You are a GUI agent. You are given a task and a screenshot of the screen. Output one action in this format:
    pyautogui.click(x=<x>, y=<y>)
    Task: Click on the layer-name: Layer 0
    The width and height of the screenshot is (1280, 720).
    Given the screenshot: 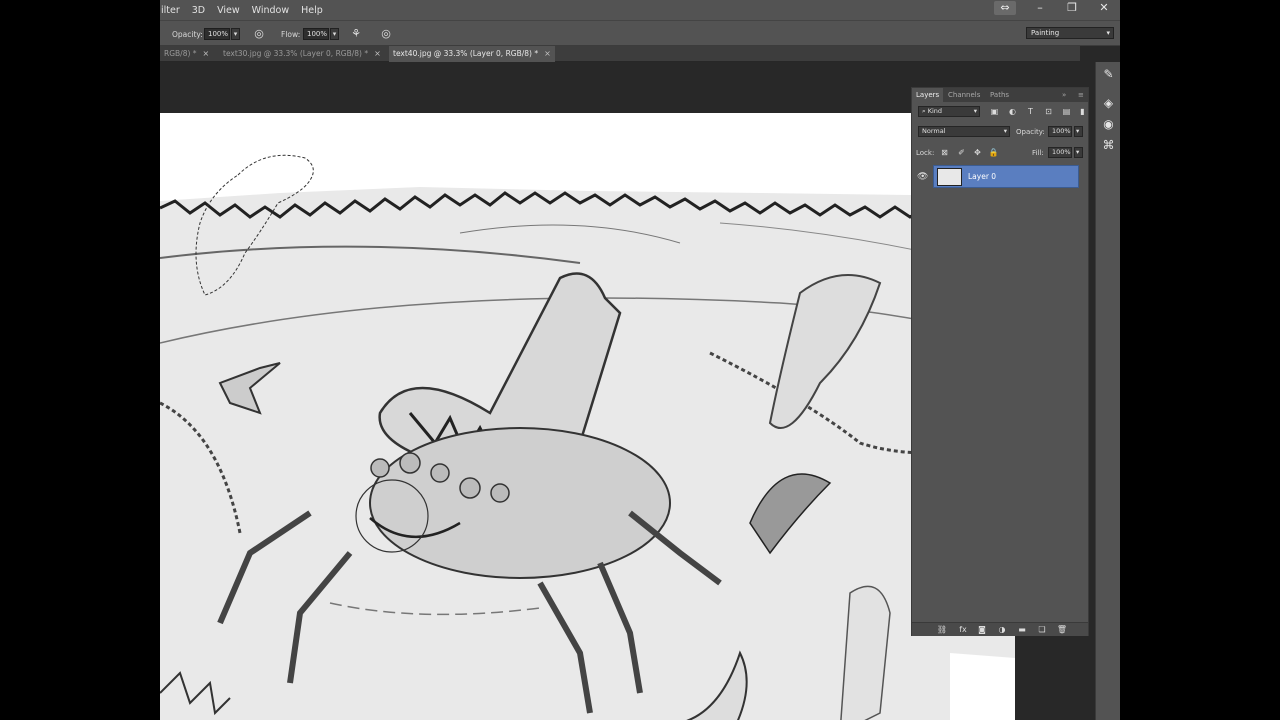 What is the action you would take?
    pyautogui.click(x=982, y=176)
    